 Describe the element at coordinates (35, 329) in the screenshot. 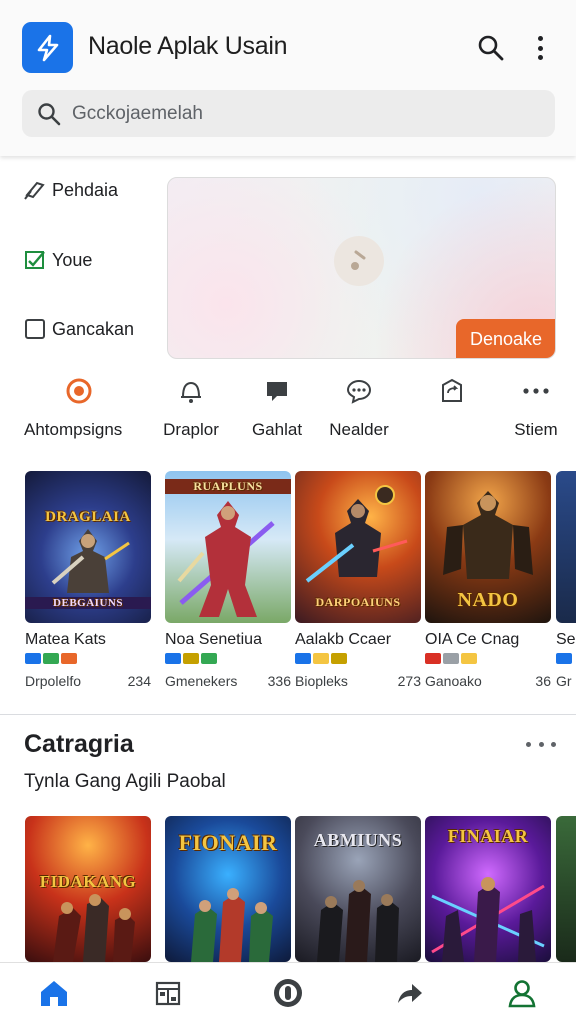

I see `empty-checkbox-icon` at that location.